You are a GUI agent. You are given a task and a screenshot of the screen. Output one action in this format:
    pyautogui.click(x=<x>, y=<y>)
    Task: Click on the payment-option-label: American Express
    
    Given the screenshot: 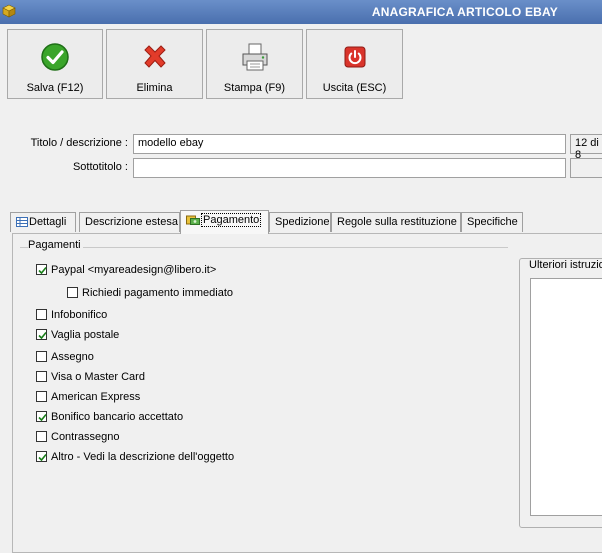 What is the action you would take?
    pyautogui.click(x=96, y=397)
    